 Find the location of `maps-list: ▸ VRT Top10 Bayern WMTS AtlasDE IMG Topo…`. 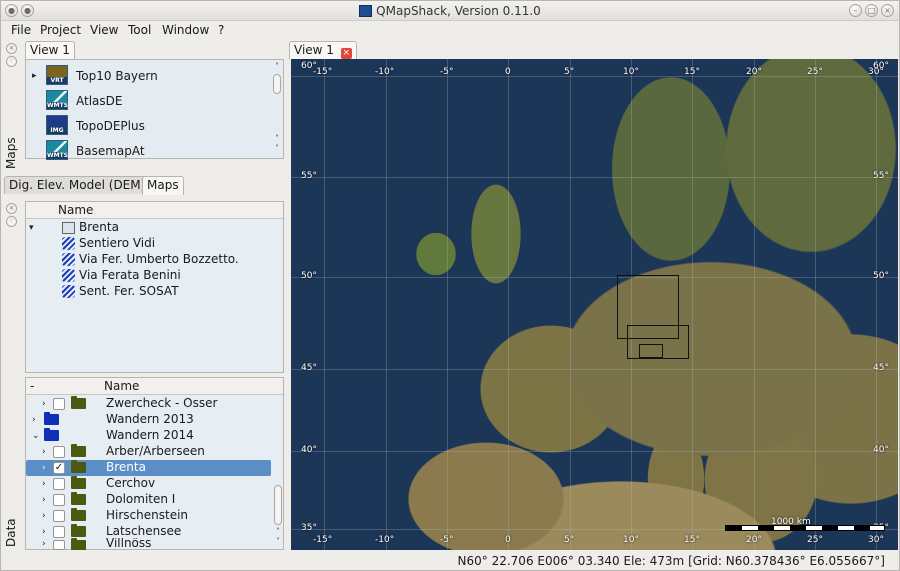

maps-list: ▸ VRT Top10 Bayern WMTS AtlasDE IMG Topo… is located at coordinates (154, 109).